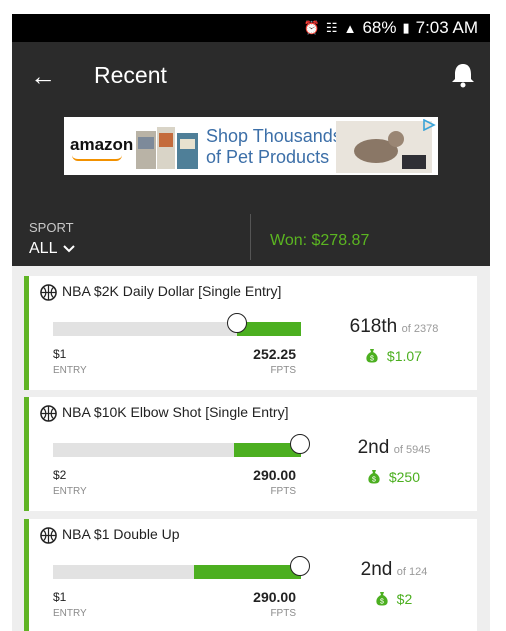 Image resolution: width=506 pixels, height=631 pixels. Describe the element at coordinates (373, 326) in the screenshot. I see `rank-position: 618th` at that location.